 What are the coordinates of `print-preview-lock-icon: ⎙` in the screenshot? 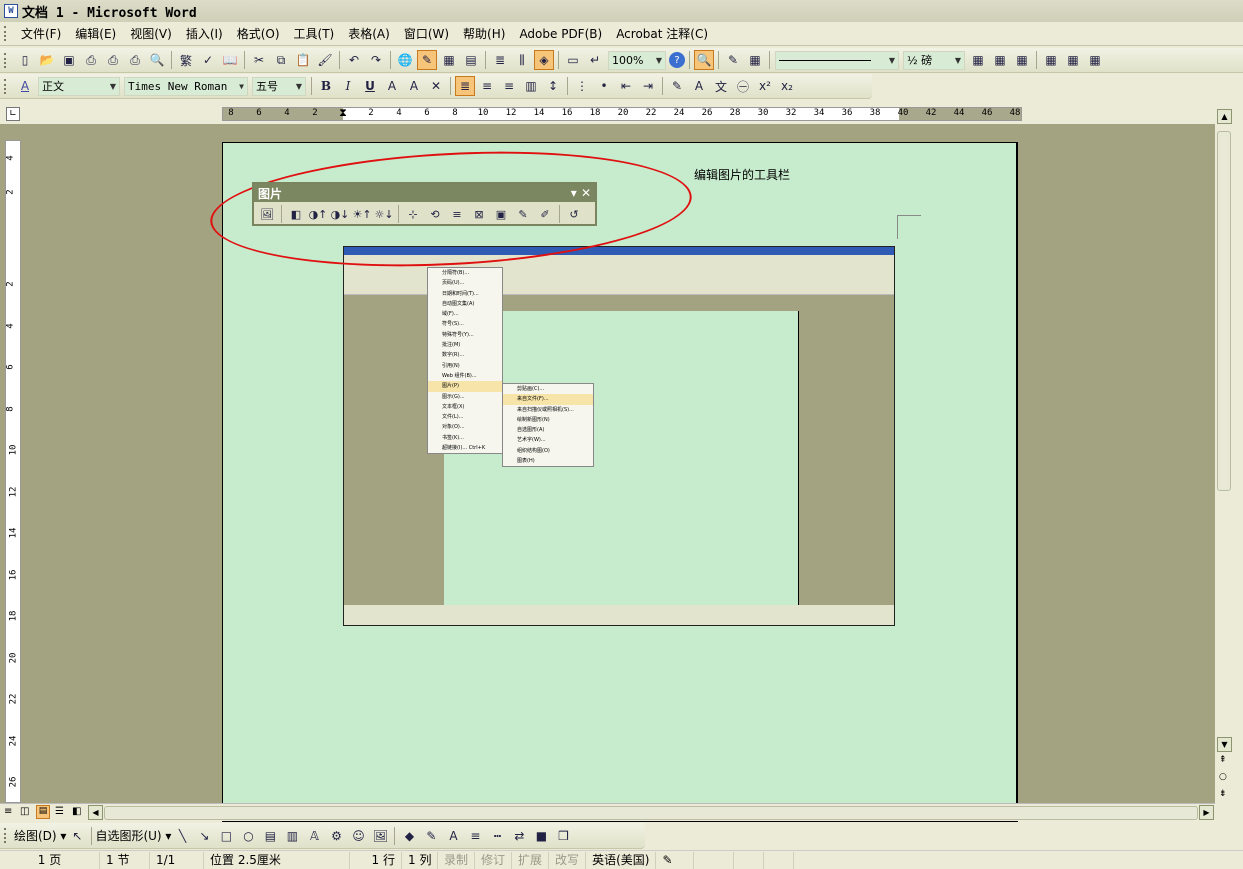 It's located at (113, 60).